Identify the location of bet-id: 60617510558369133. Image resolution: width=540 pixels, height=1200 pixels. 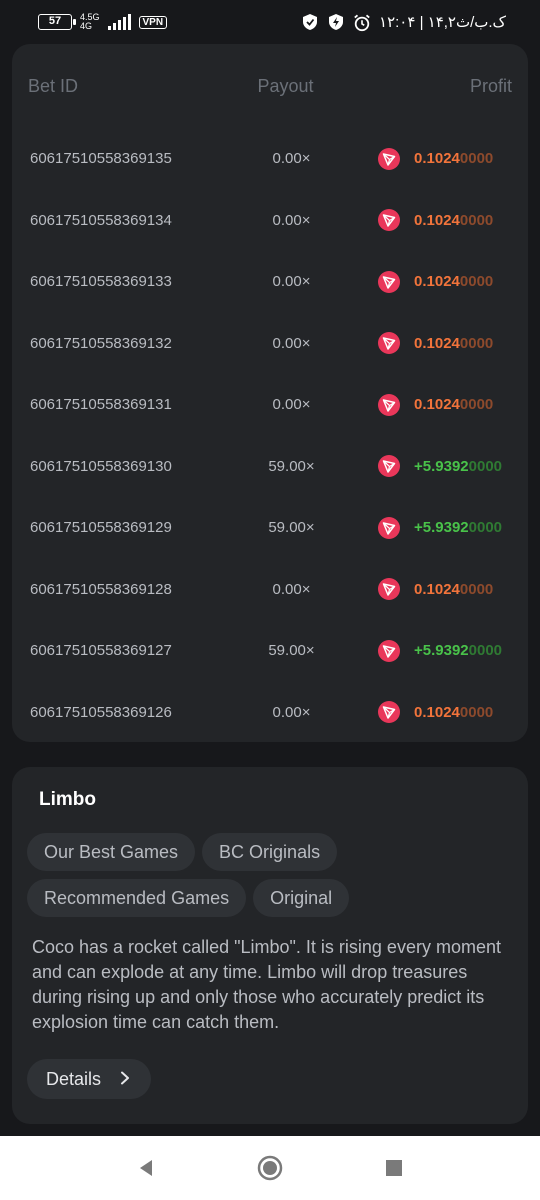
(101, 282).